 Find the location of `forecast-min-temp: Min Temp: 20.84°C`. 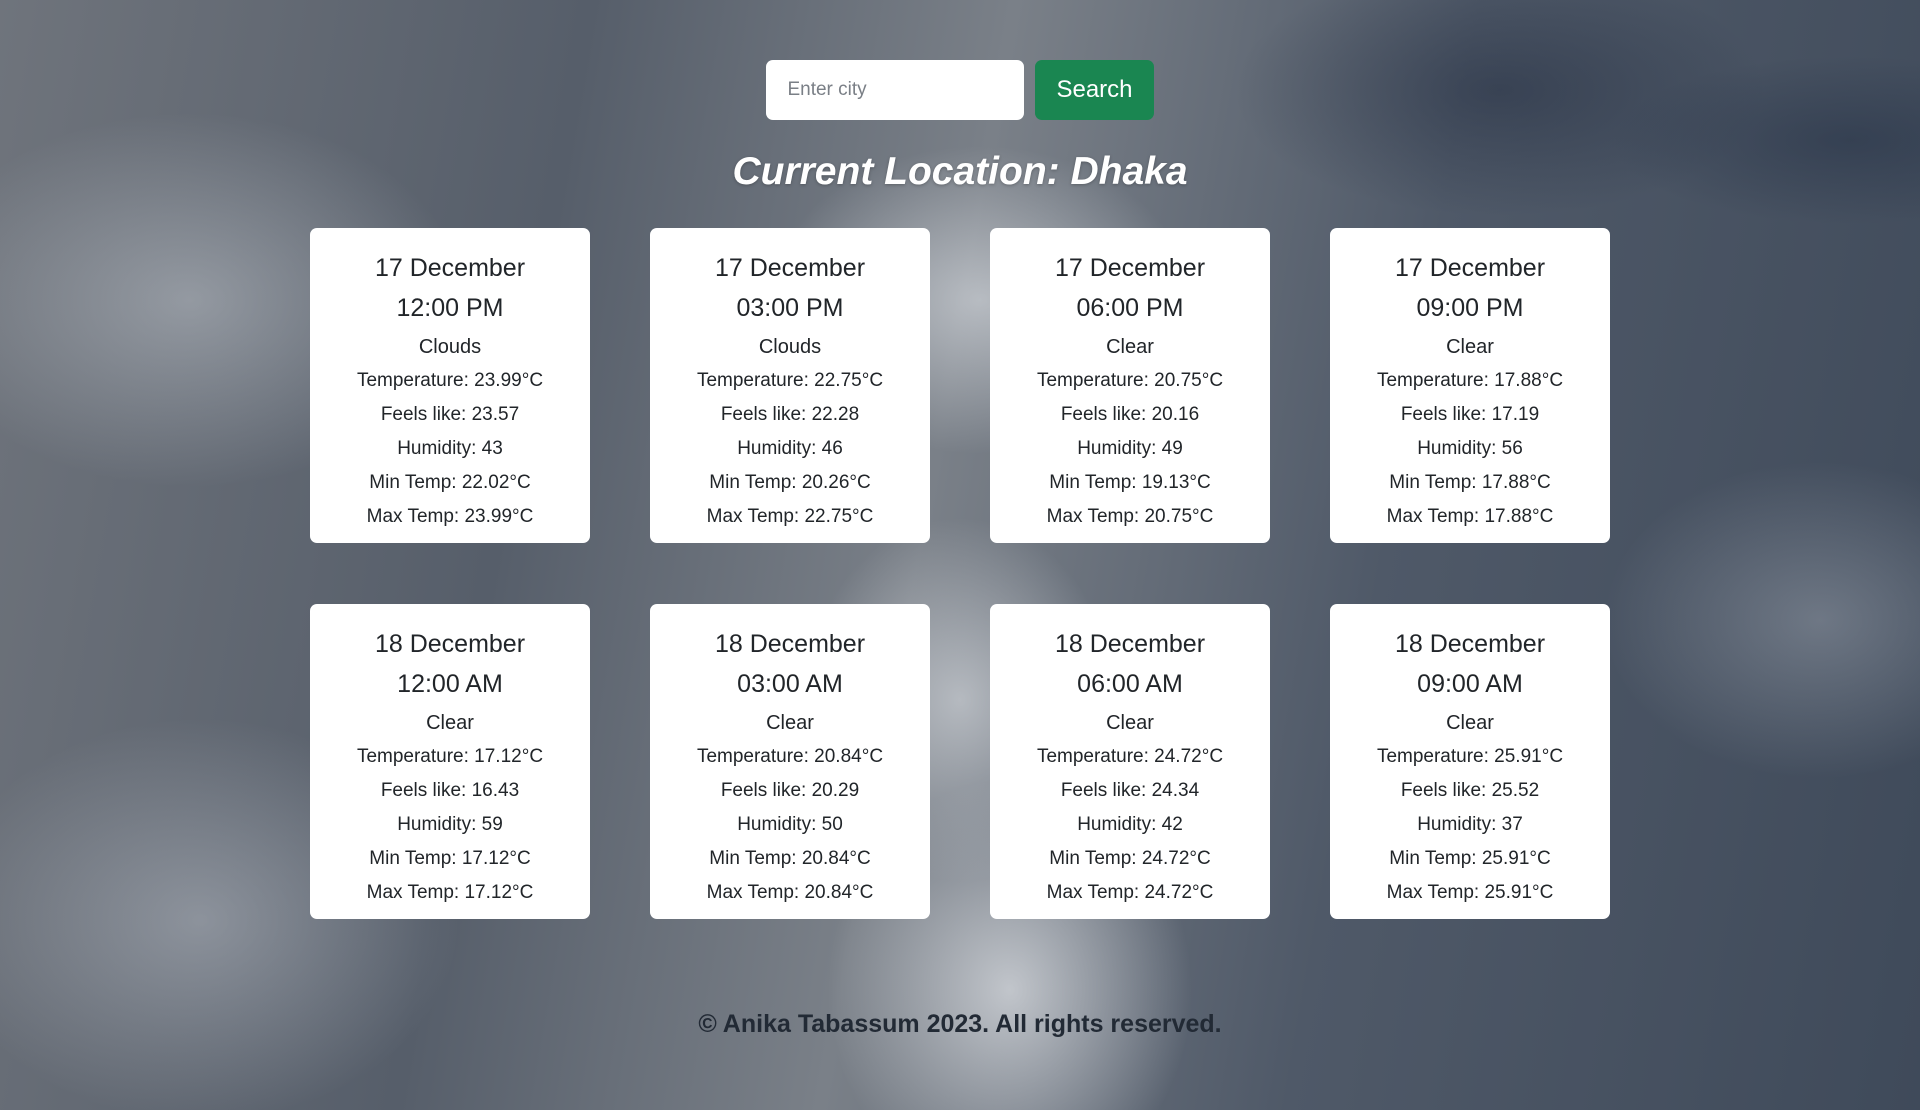

forecast-min-temp: Min Temp: 20.84°C is located at coordinates (790, 858).